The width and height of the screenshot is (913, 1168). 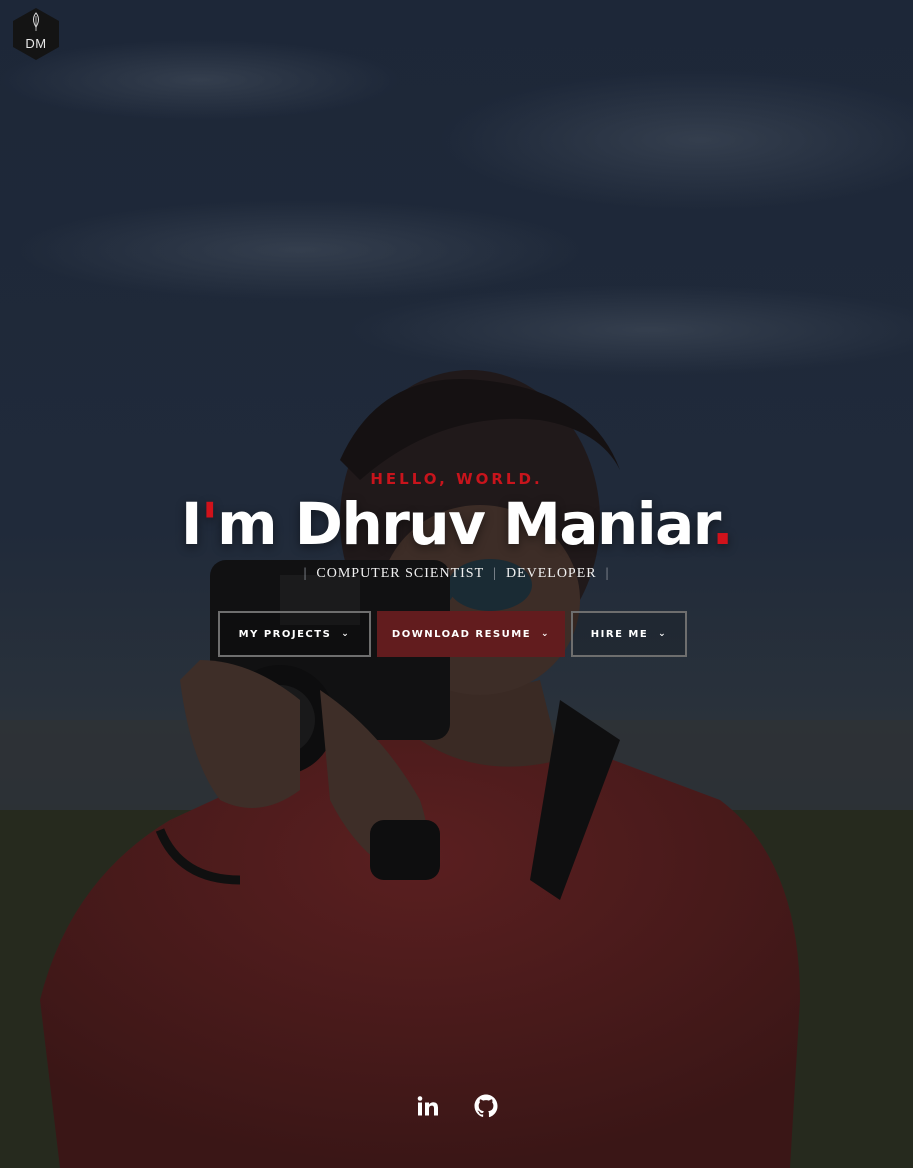 I want to click on role-item: DEVELOPER, so click(x=551, y=573).